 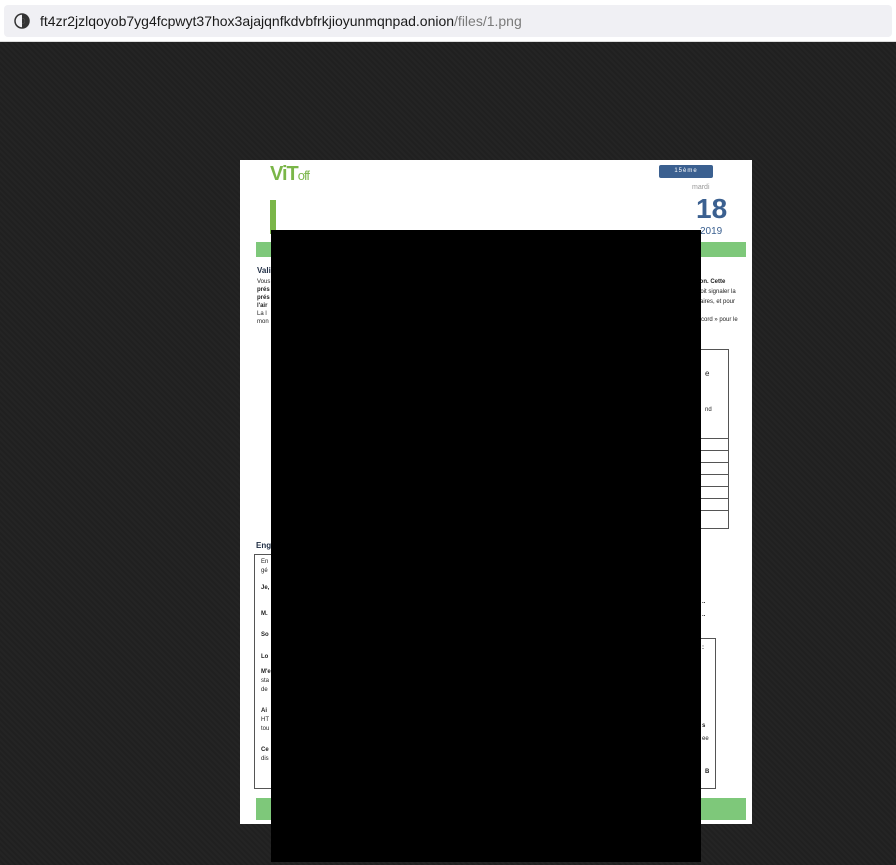 I want to click on year-small: 2019, so click(x=711, y=231).